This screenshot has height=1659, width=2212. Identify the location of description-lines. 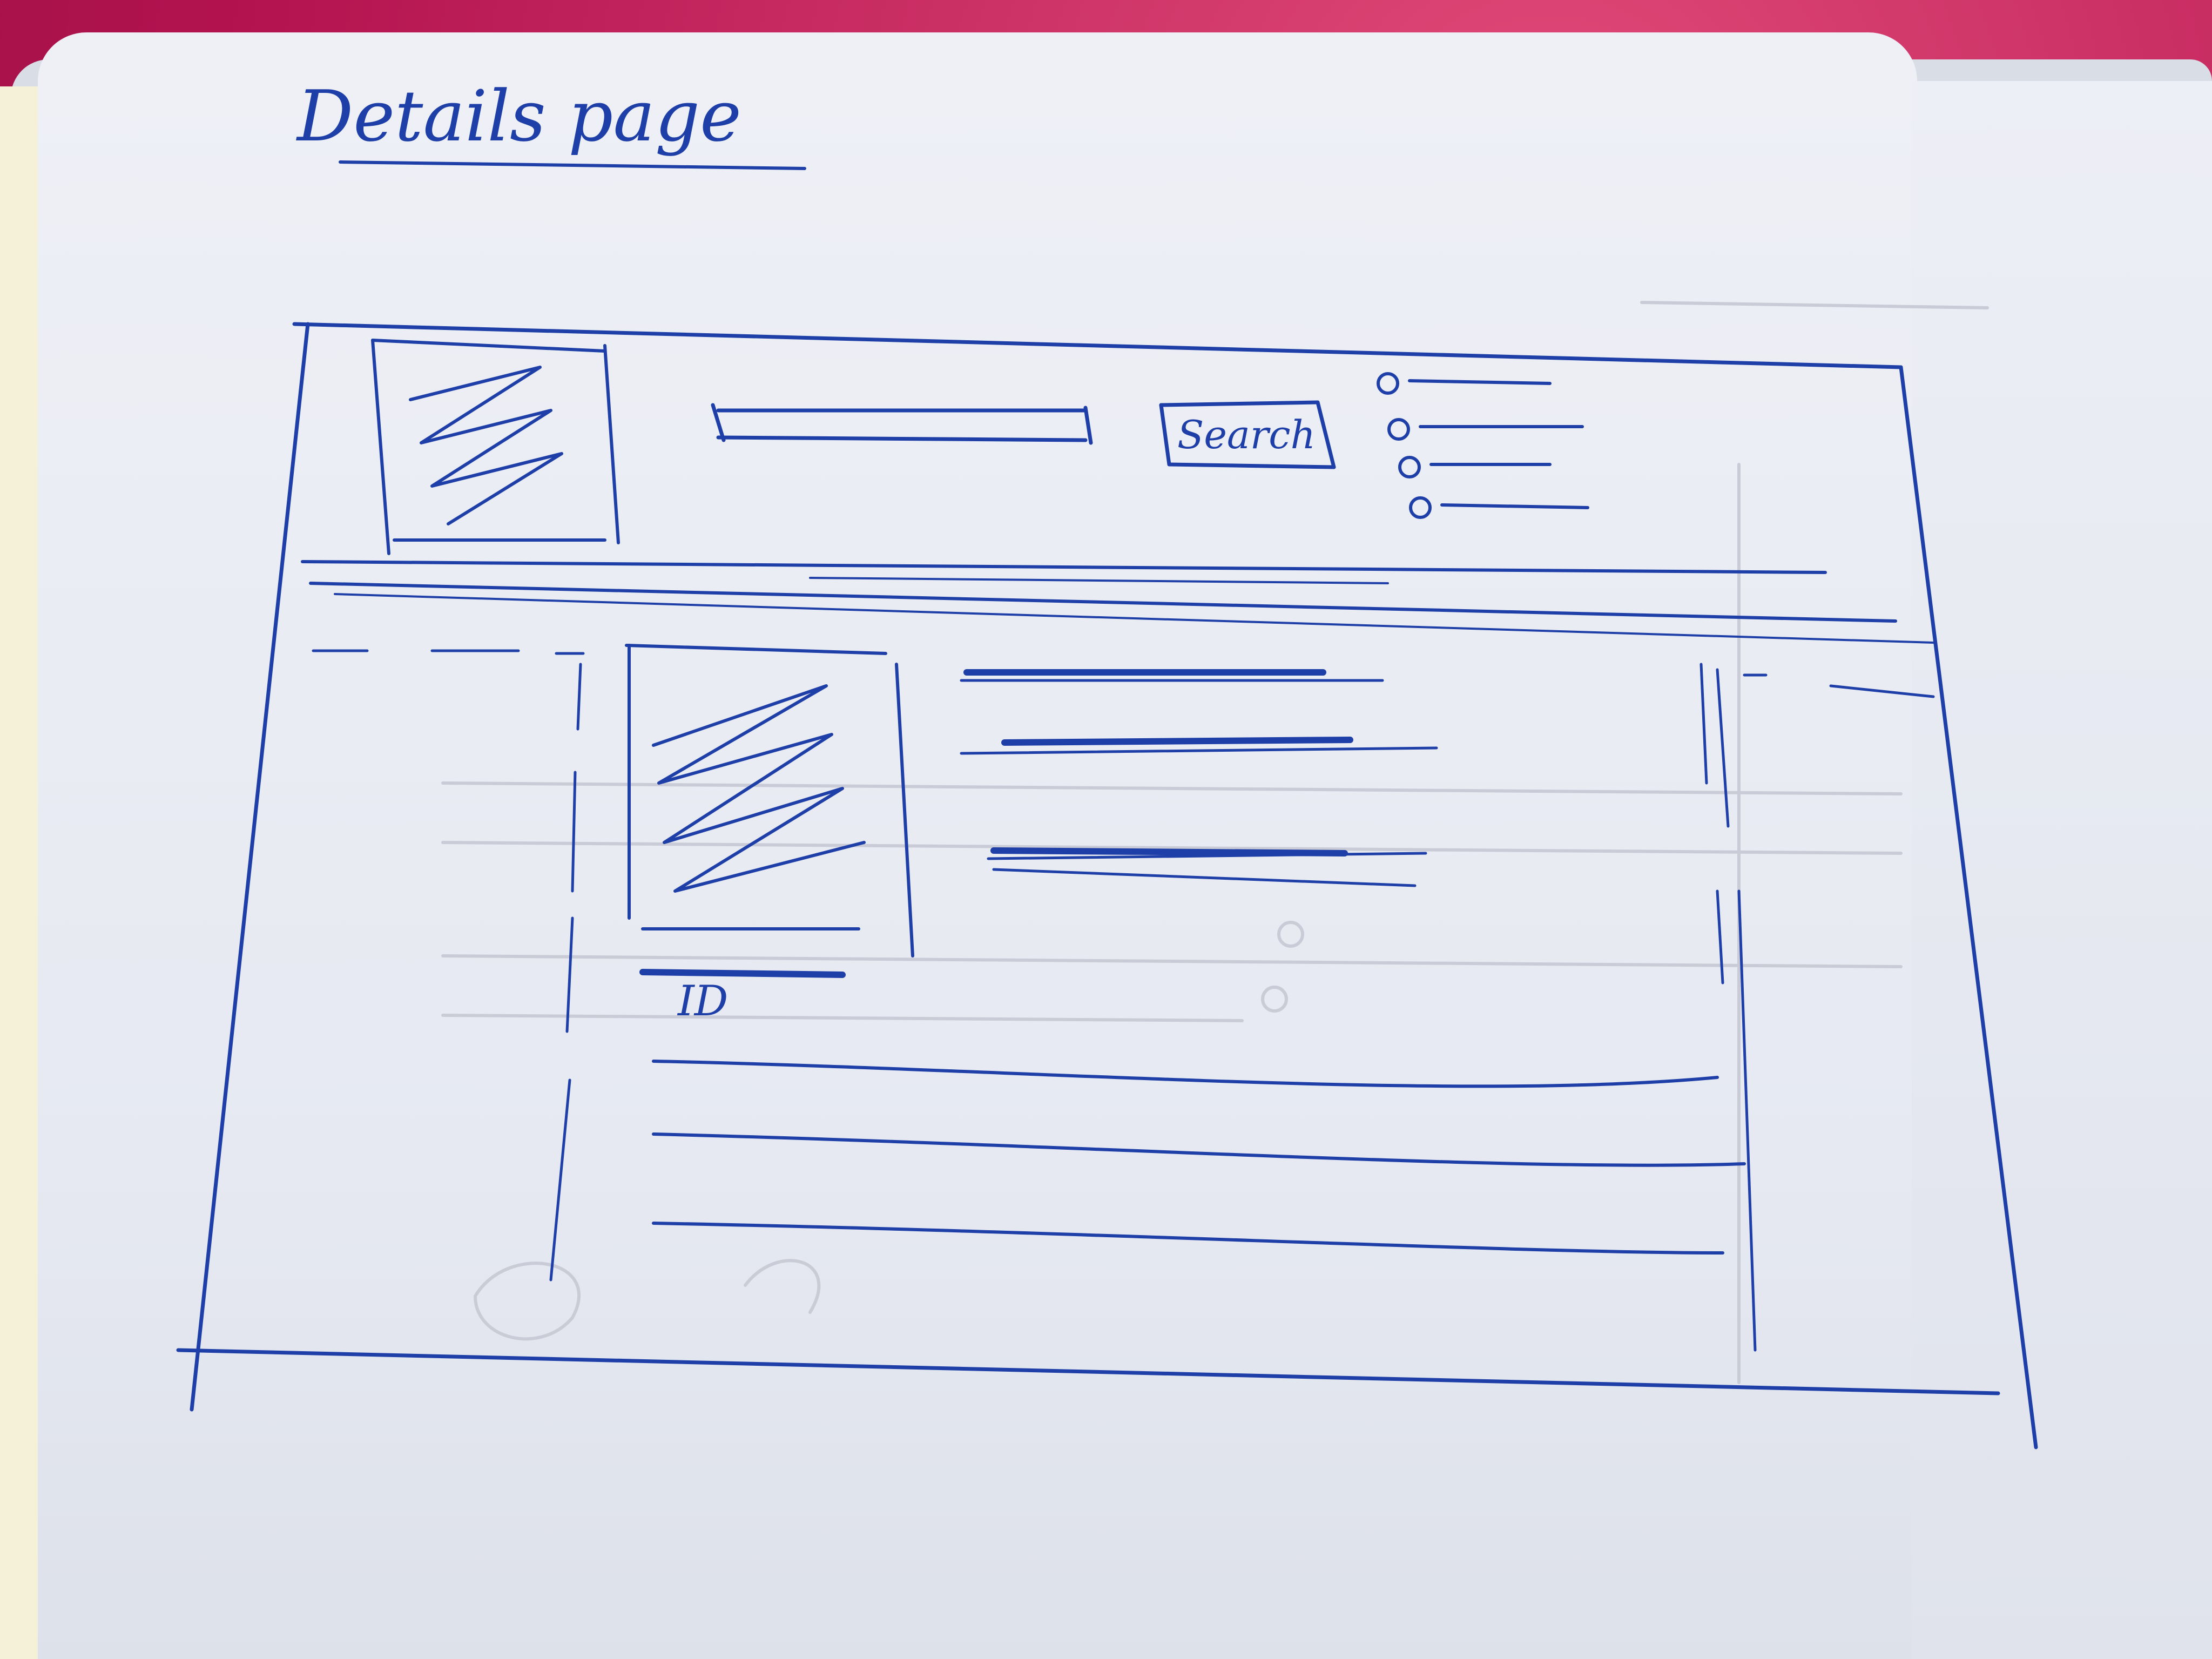
(1199, 1157).